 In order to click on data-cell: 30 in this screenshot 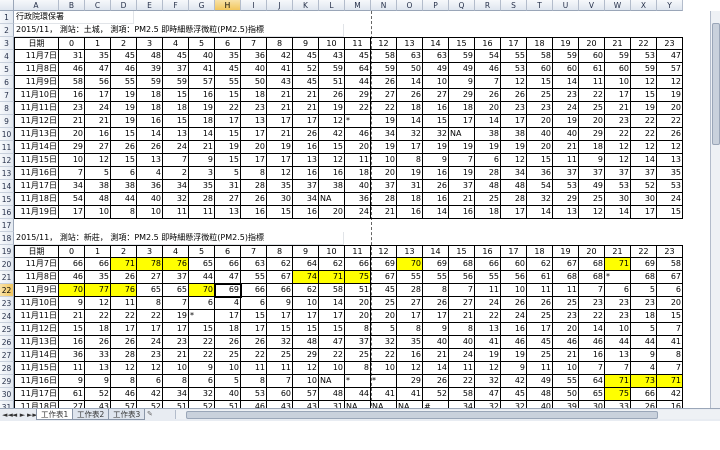, I will do `click(280, 199)`.